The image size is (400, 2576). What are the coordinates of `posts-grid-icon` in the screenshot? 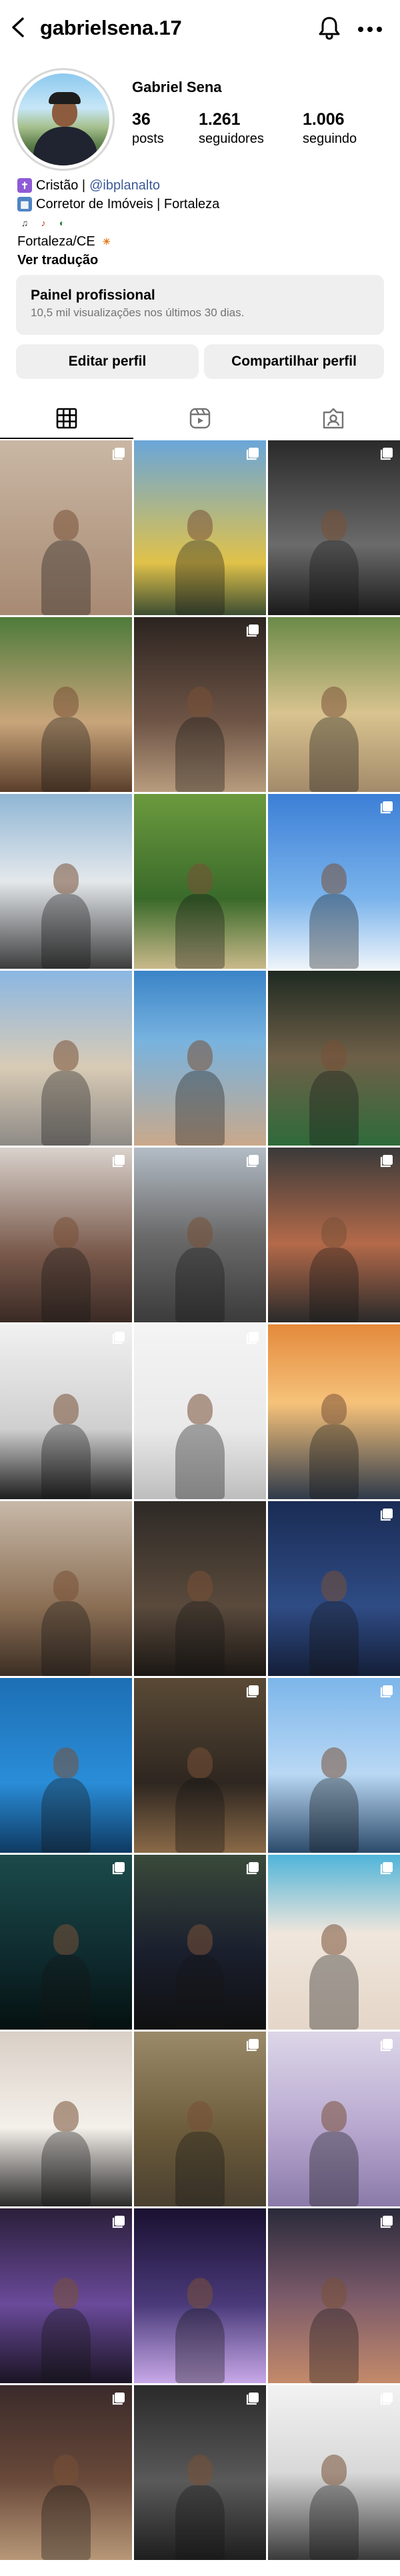 It's located at (66, 418).